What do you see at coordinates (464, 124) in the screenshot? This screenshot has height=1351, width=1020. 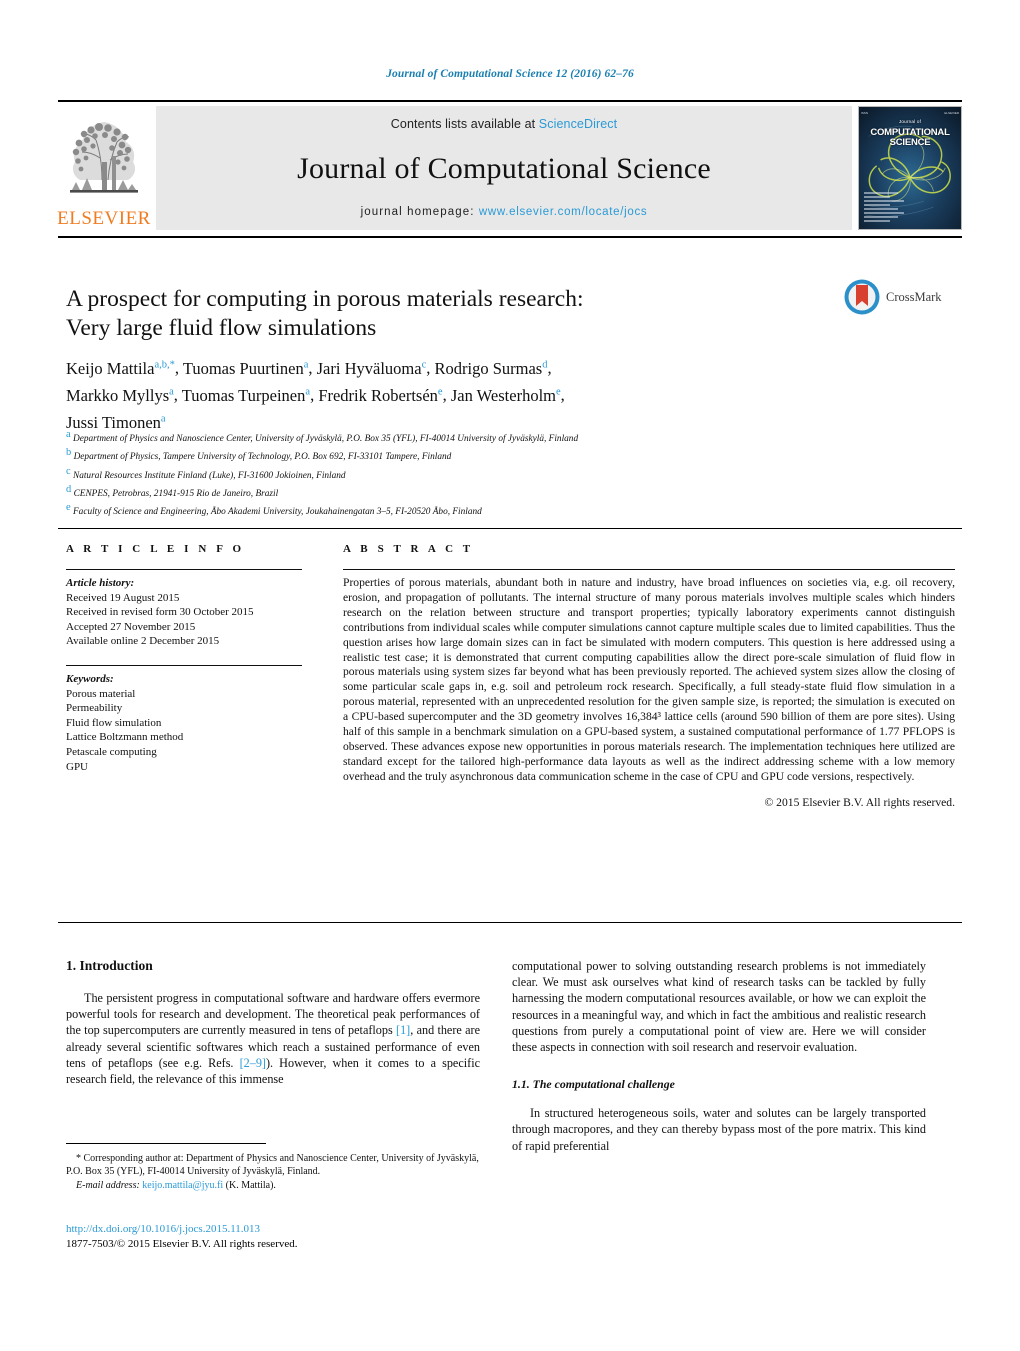 I see `contents-prefix: Contents lists available at` at bounding box center [464, 124].